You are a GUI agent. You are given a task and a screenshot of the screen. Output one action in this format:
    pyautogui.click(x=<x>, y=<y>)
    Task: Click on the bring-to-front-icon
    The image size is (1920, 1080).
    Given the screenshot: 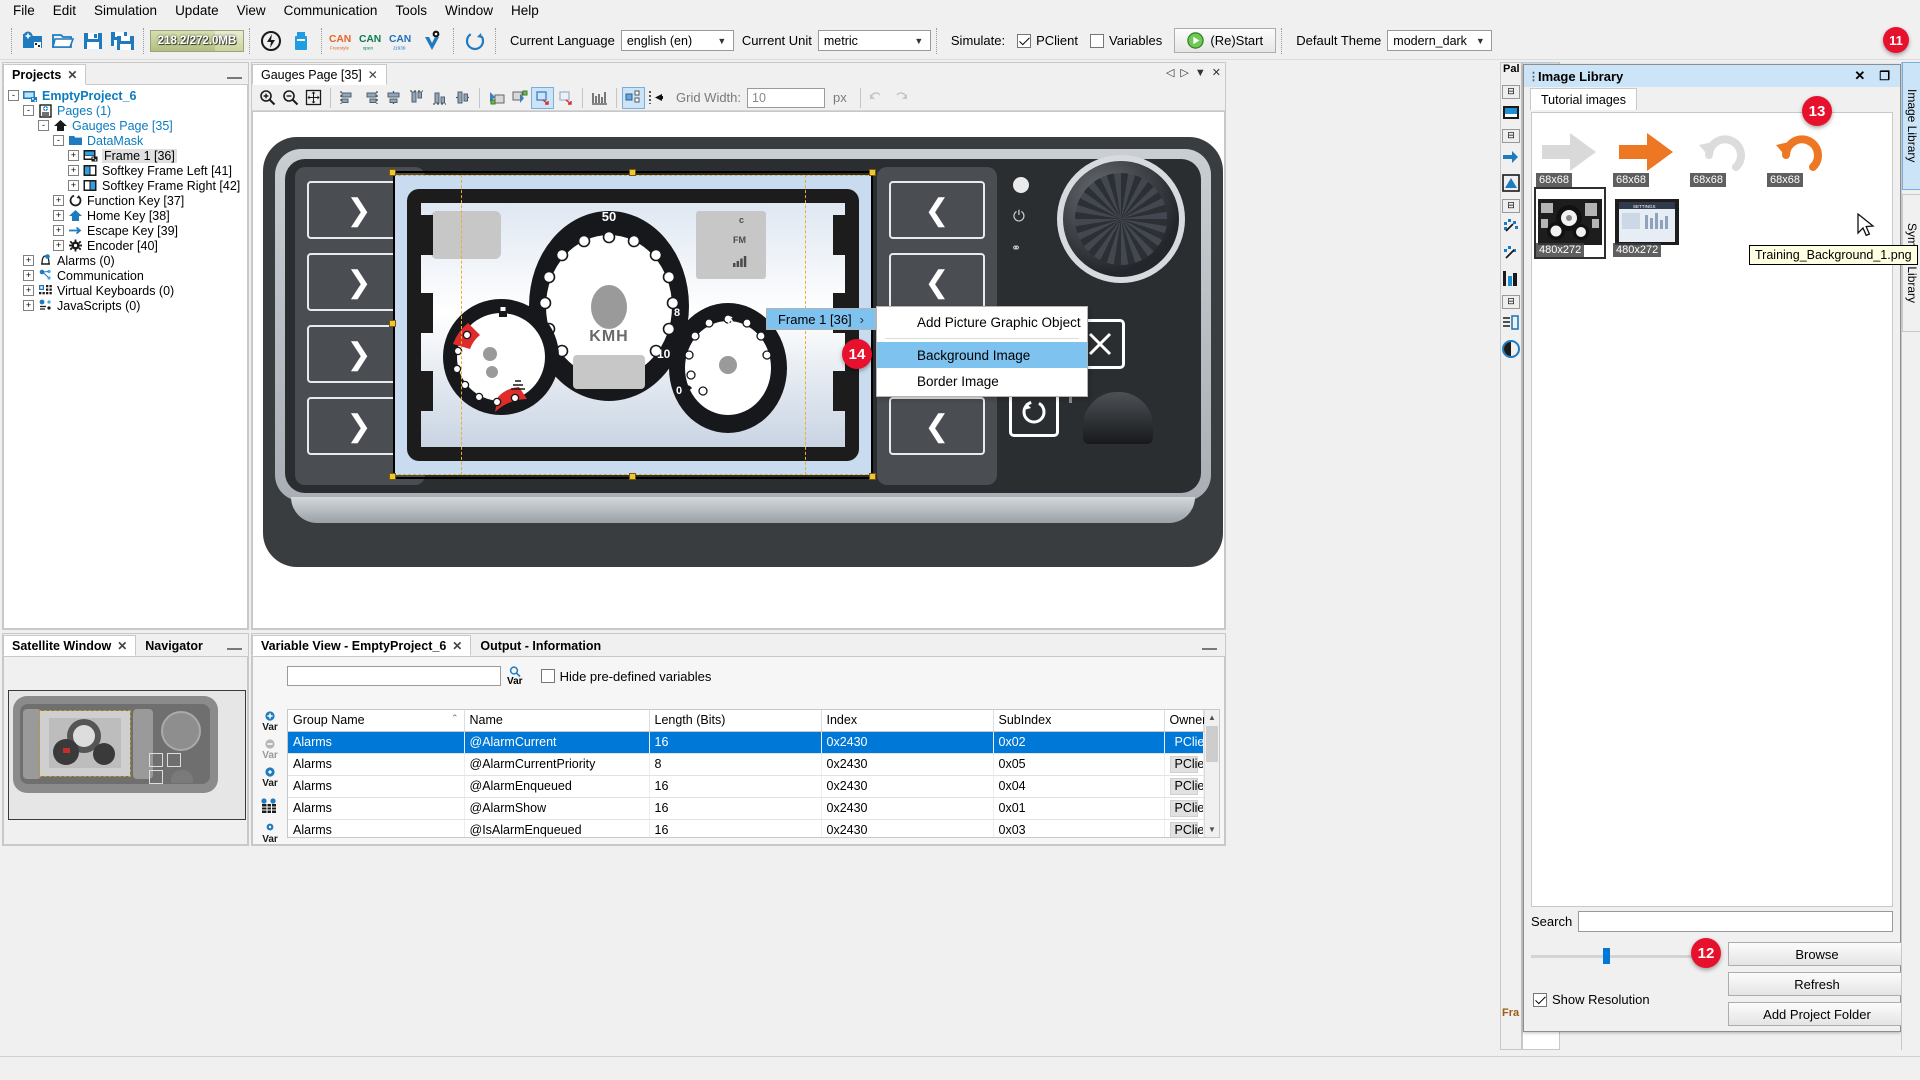 What is the action you would take?
    pyautogui.click(x=519, y=98)
    